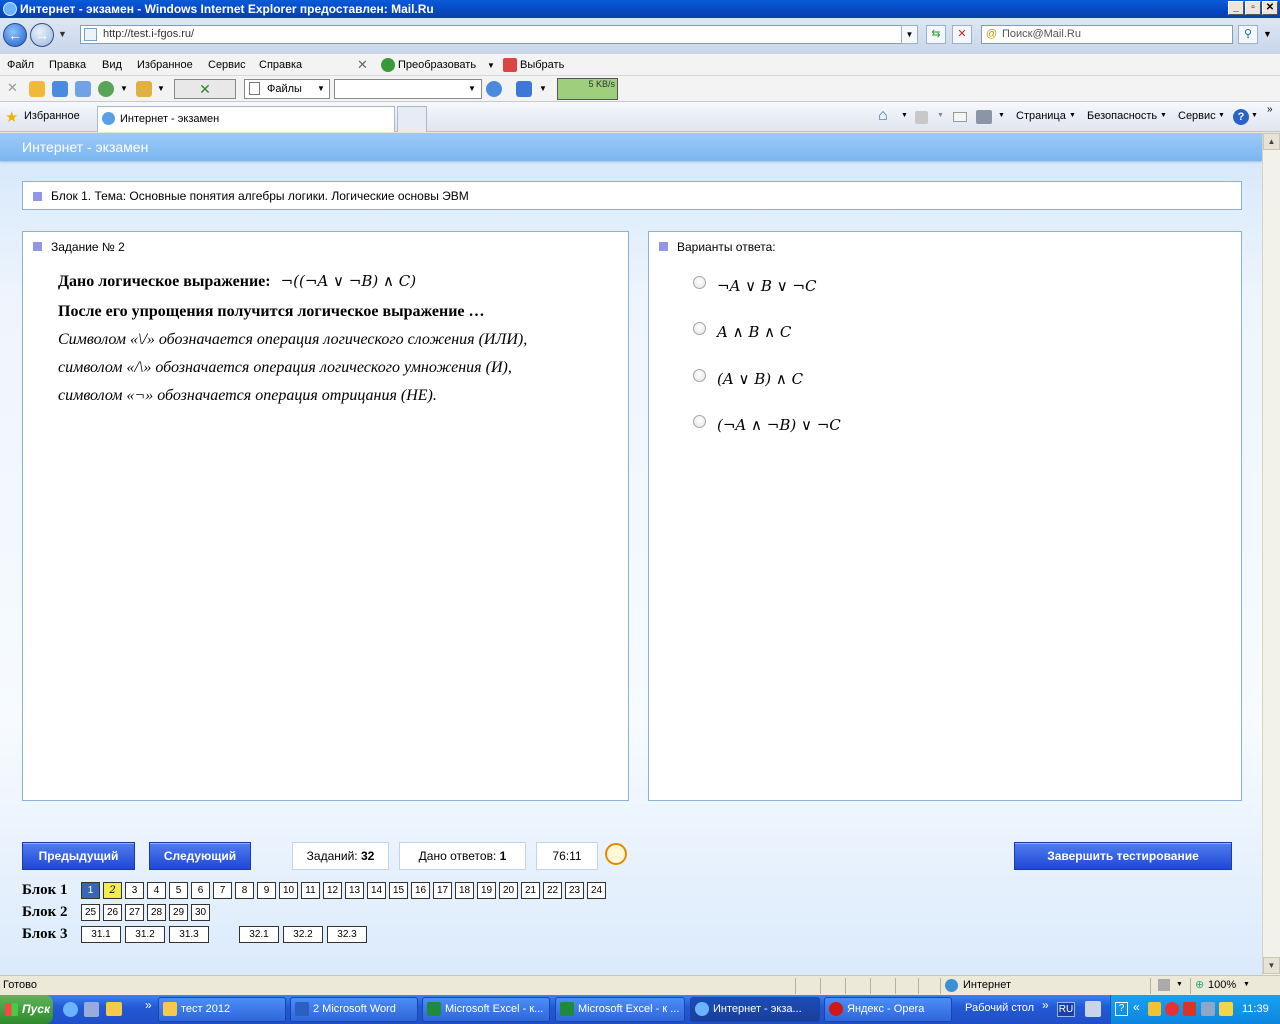 The image size is (1280, 1024). What do you see at coordinates (332, 890) in the screenshot?
I see `block-task-button: 12` at bounding box center [332, 890].